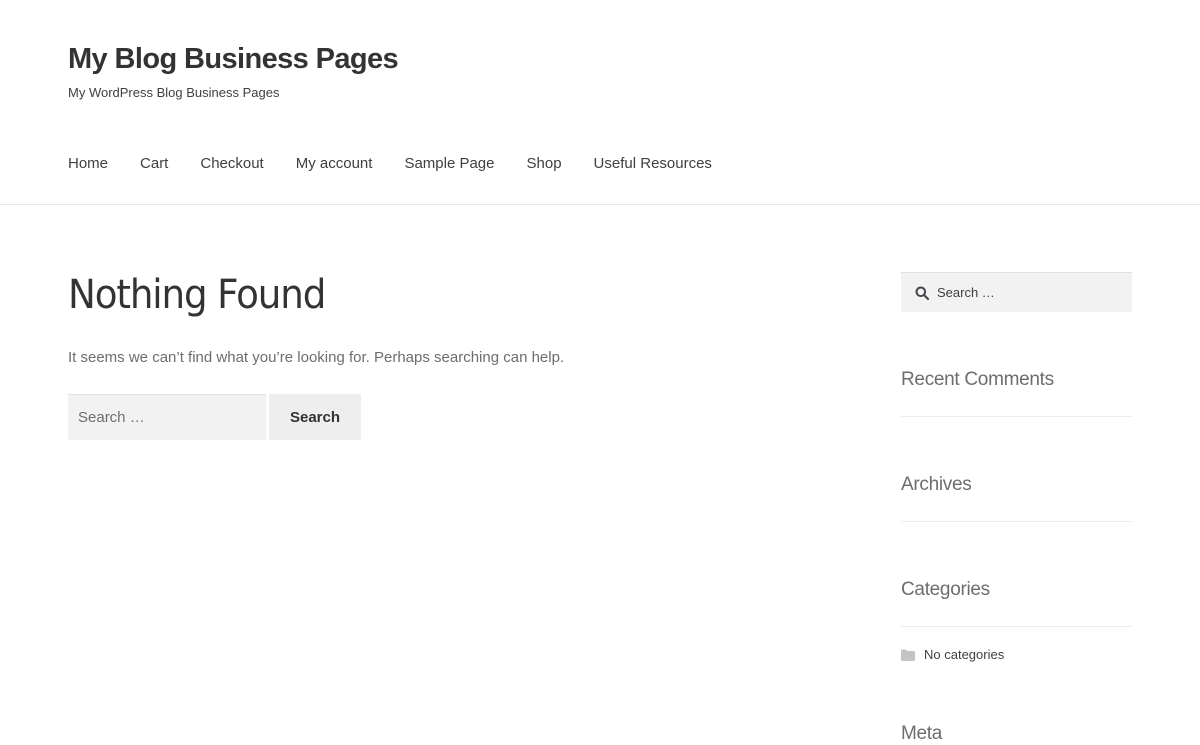  Describe the element at coordinates (653, 165) in the screenshot. I see `nav-item-useful-resources: Useful Resources` at that location.